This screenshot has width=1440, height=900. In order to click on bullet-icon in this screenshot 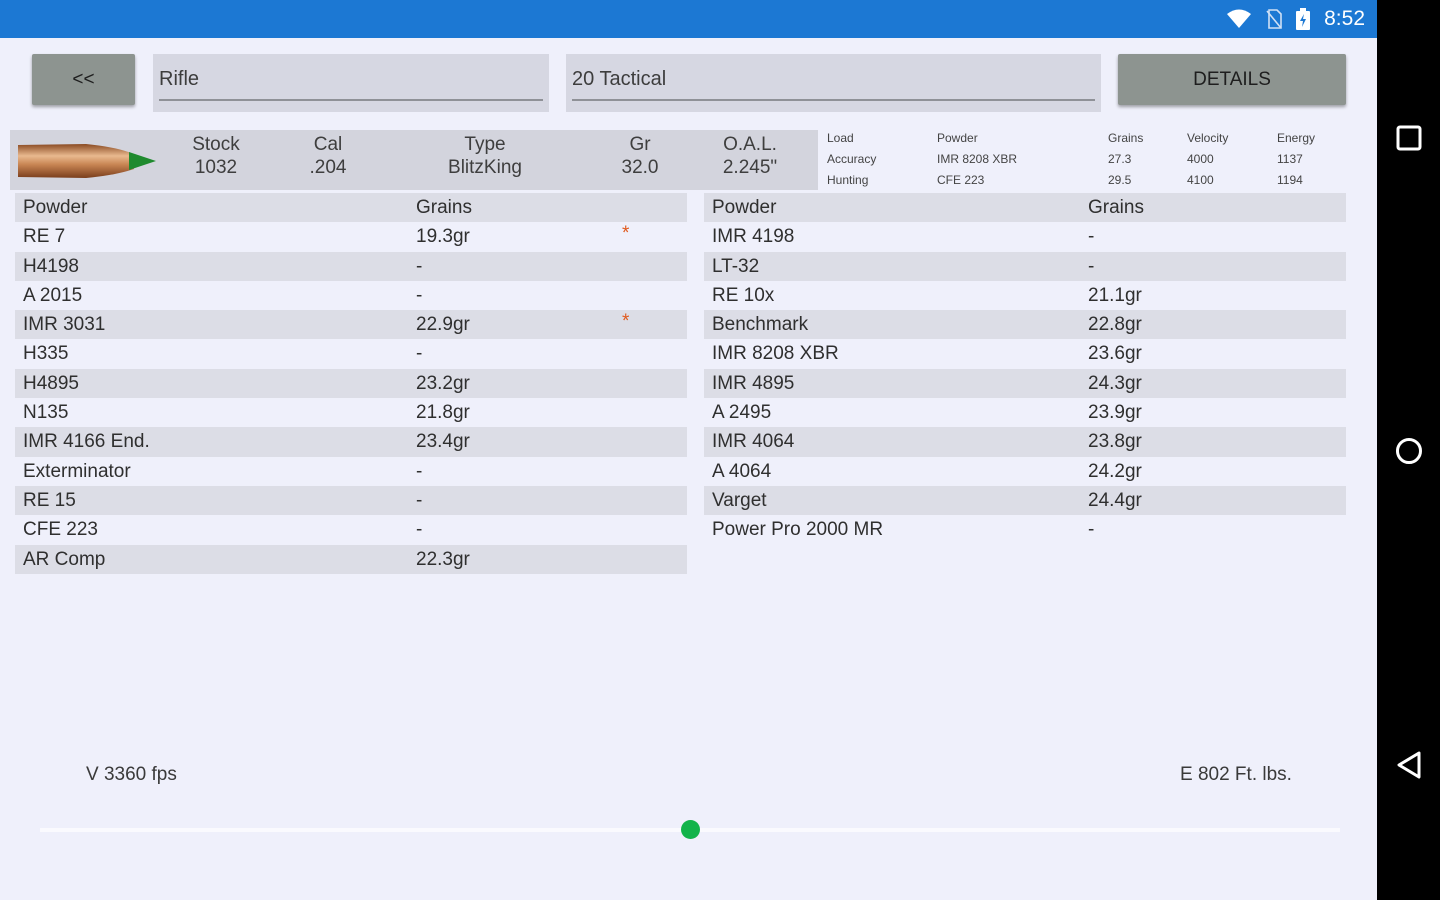, I will do `click(87, 161)`.